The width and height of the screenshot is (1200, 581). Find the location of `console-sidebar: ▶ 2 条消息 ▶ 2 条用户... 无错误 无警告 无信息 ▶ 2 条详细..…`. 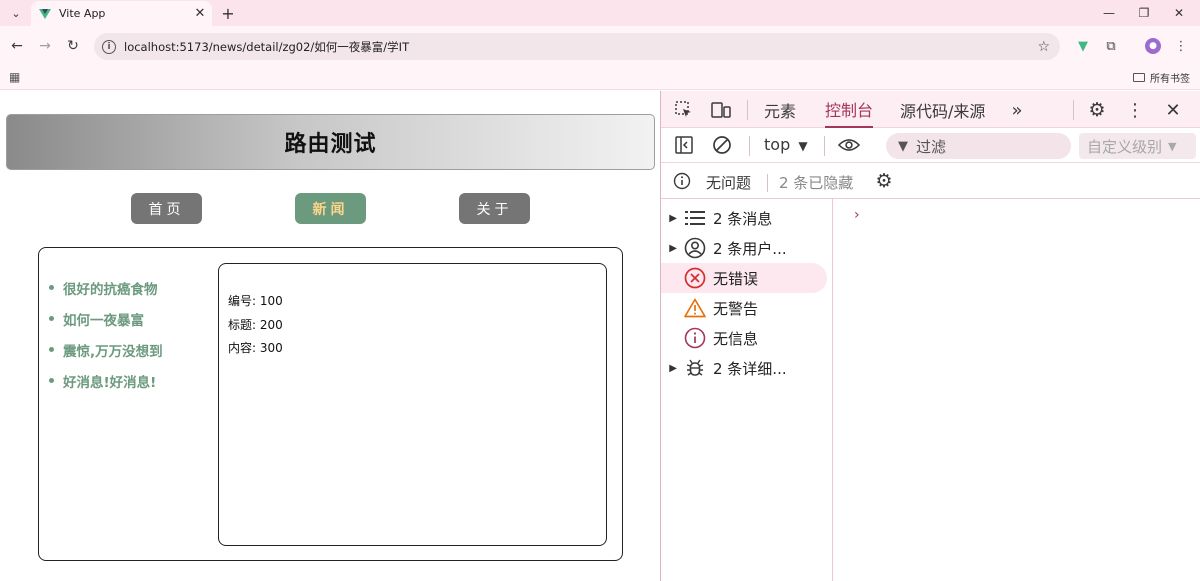

console-sidebar: ▶ 2 条消息 ▶ 2 条用户... 无错误 无警告 无信息 ▶ 2 条详细..… is located at coordinates (747, 390).